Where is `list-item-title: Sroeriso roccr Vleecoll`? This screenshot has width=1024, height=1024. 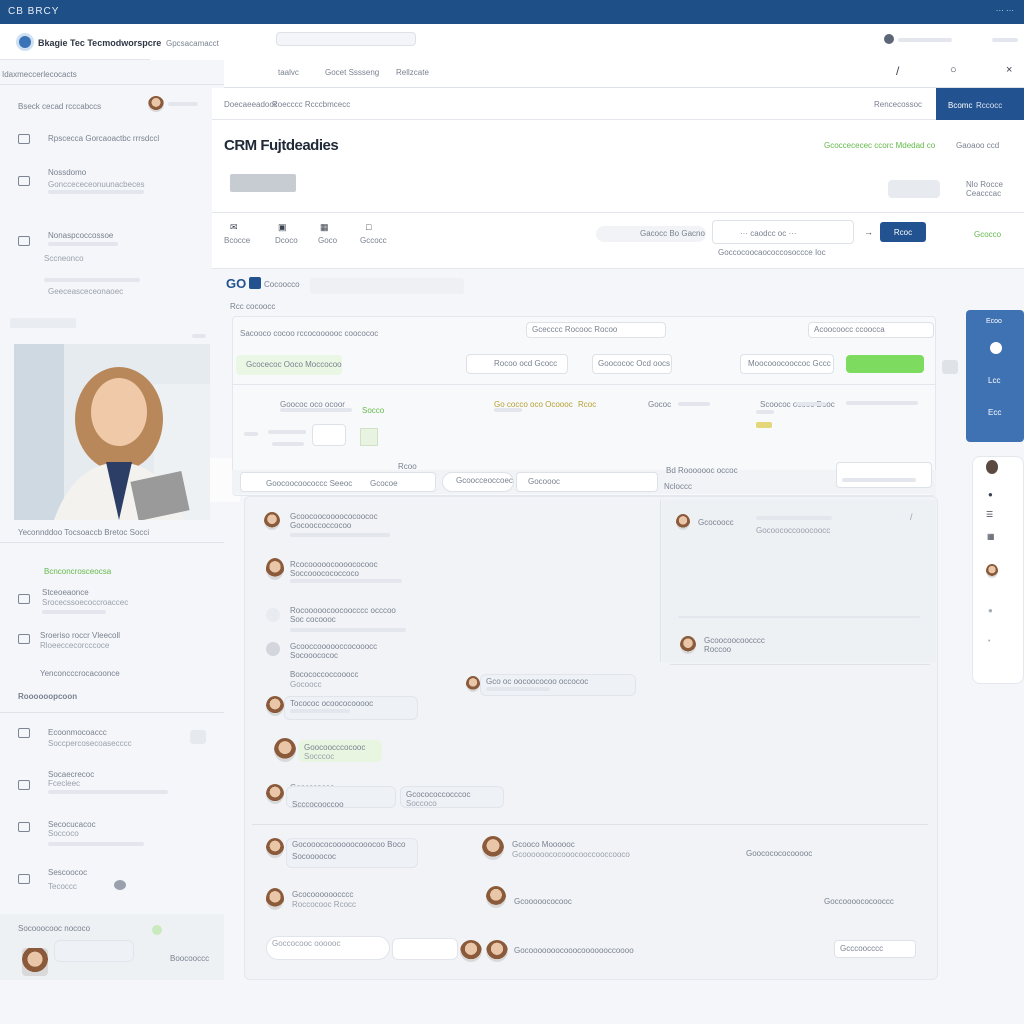
list-item-title: Sroeriso roccr Vleecoll is located at coordinates (80, 635).